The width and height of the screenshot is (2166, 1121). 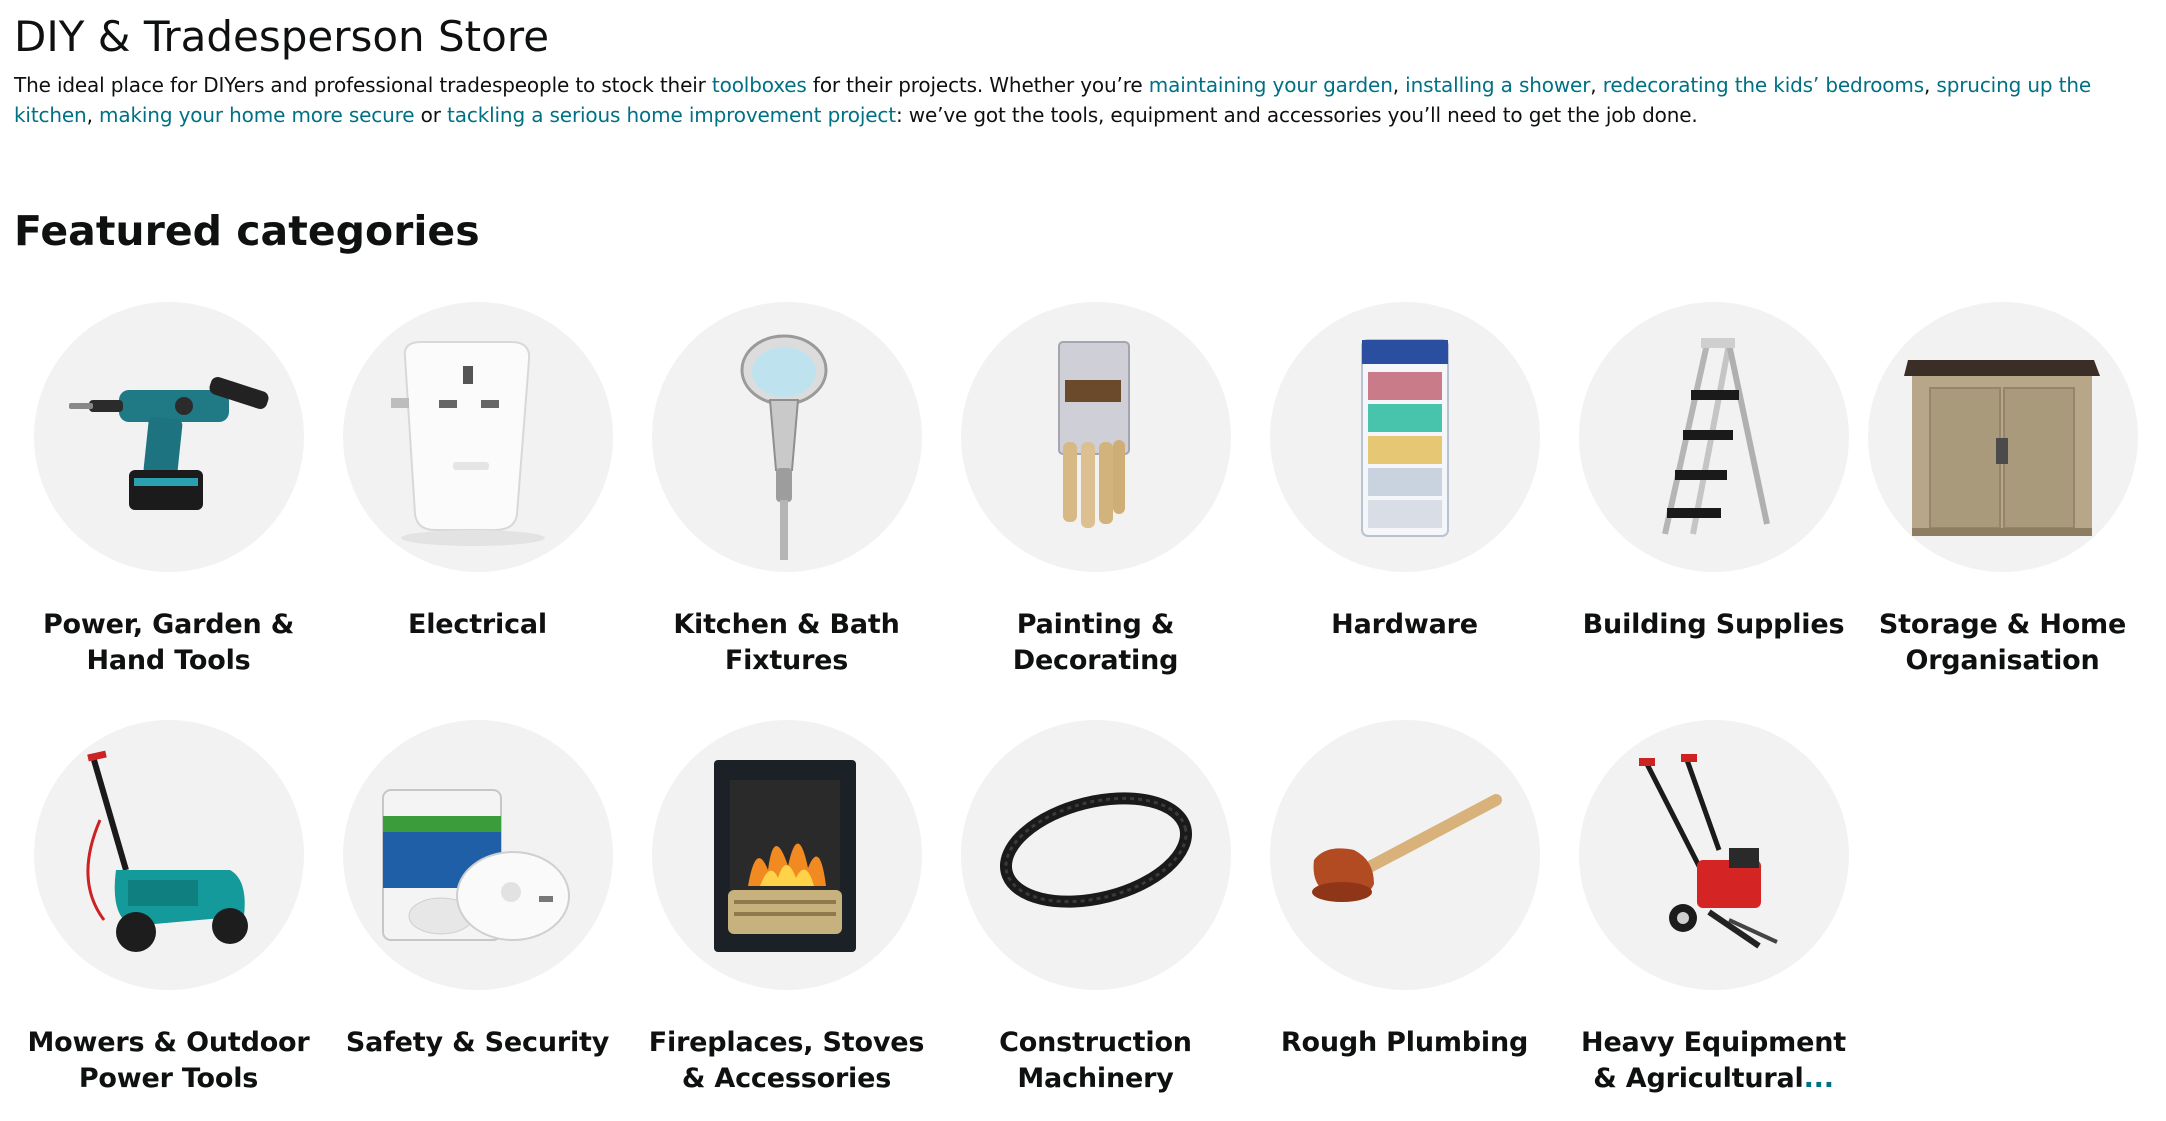 I want to click on category-mowers-outdoor-power-tools: Mowers & Outdoor Power Tools, so click(x=168, y=918).